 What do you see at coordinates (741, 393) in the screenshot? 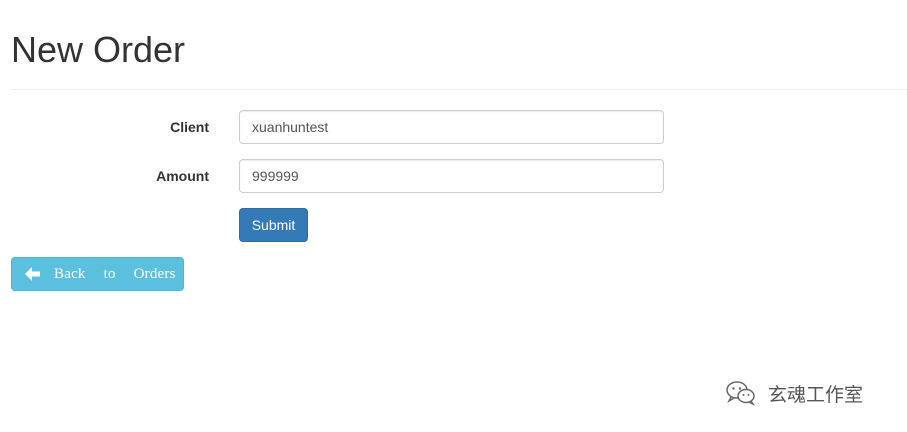
I see `wechat-icon` at bounding box center [741, 393].